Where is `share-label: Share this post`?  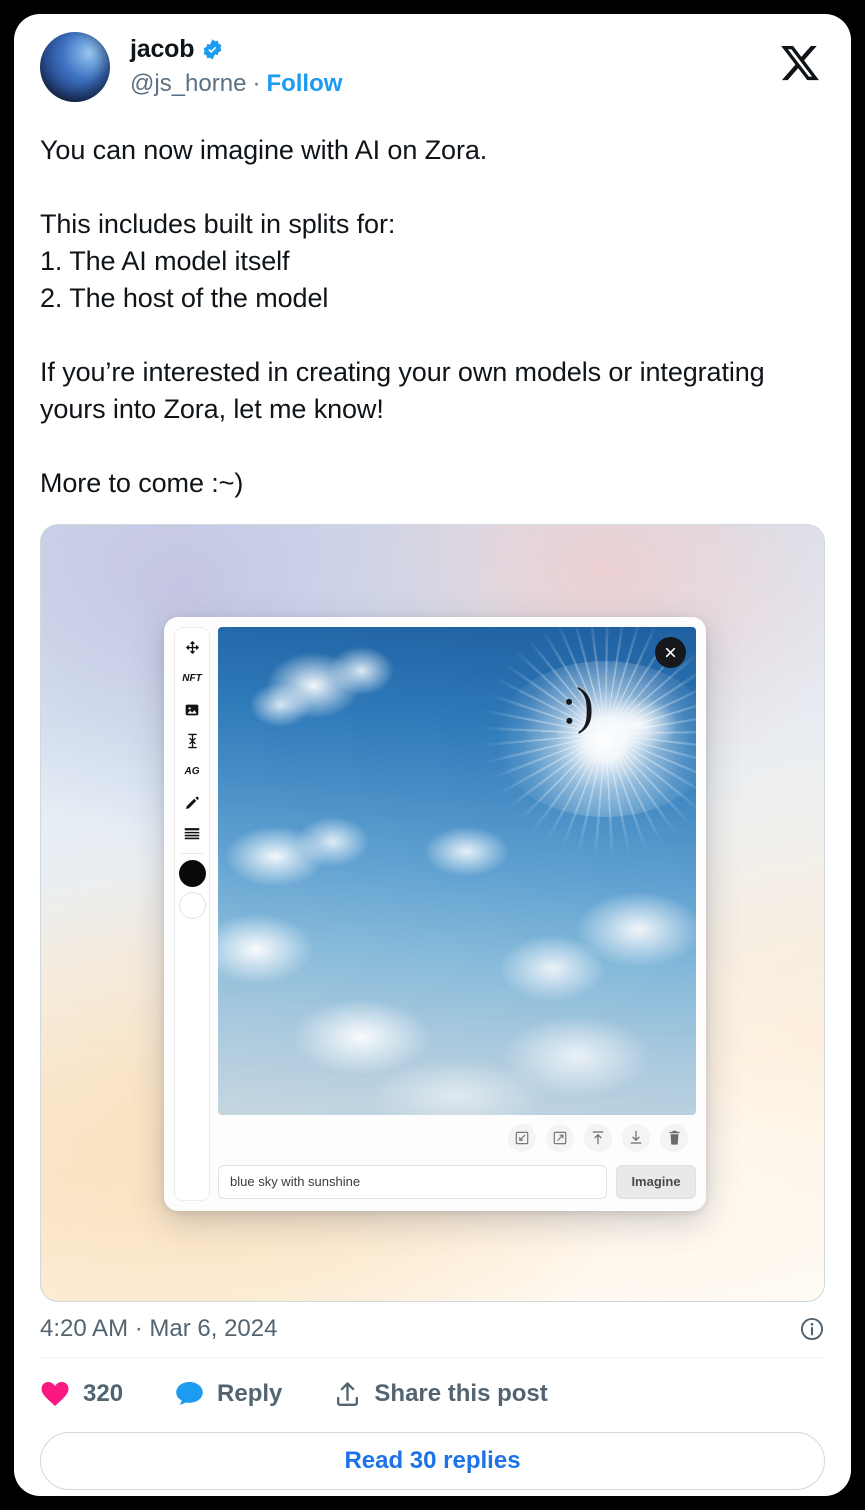 share-label: Share this post is located at coordinates (461, 1393).